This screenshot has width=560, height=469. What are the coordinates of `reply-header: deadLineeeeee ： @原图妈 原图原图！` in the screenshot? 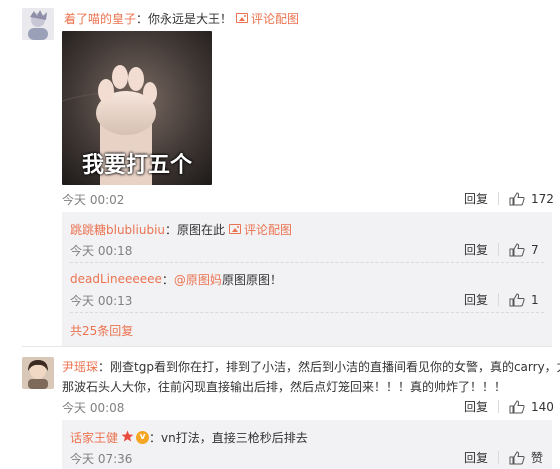 It's located at (176, 279).